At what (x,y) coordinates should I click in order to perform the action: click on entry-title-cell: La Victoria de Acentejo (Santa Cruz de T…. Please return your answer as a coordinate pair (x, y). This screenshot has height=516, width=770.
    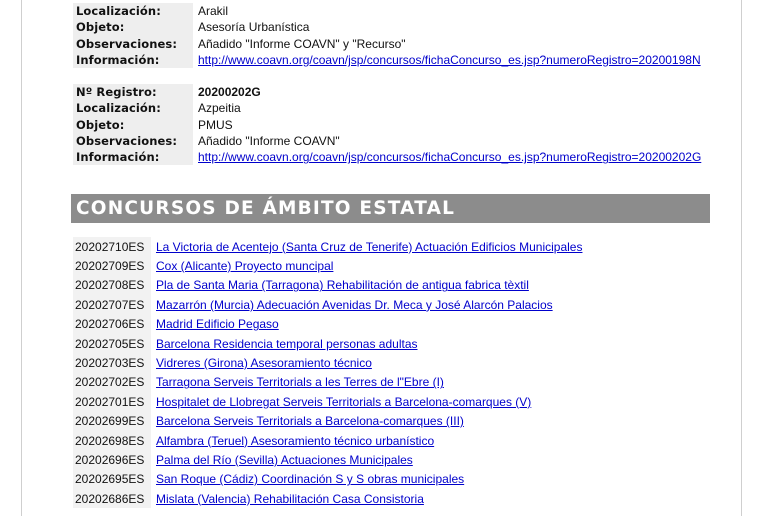
    Looking at the image, I should click on (366, 247).